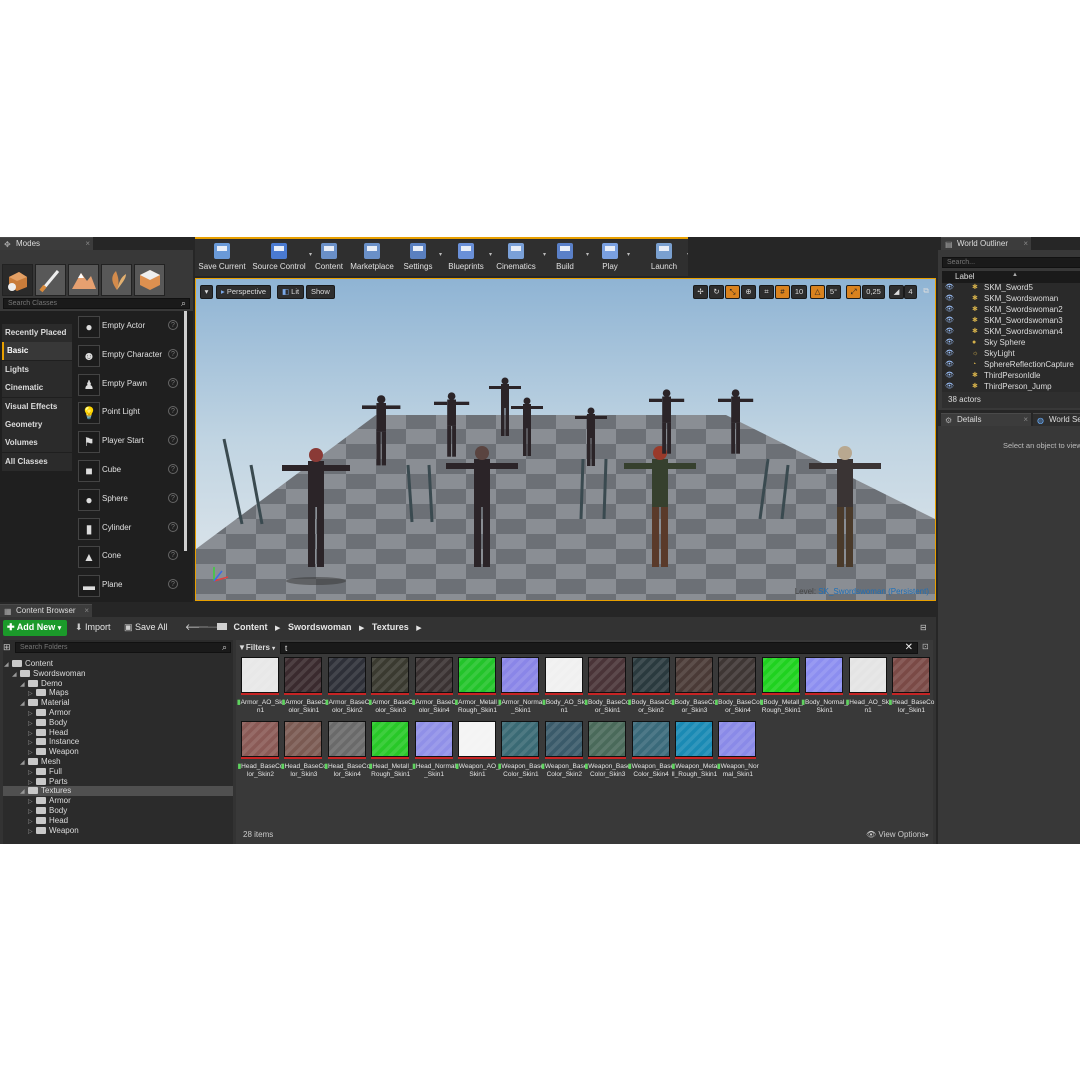 Image resolution: width=1080 pixels, height=1080 pixels. What do you see at coordinates (32, 832) in the screenshot?
I see `collapsed-arrow-icon: ▷` at bounding box center [32, 832].